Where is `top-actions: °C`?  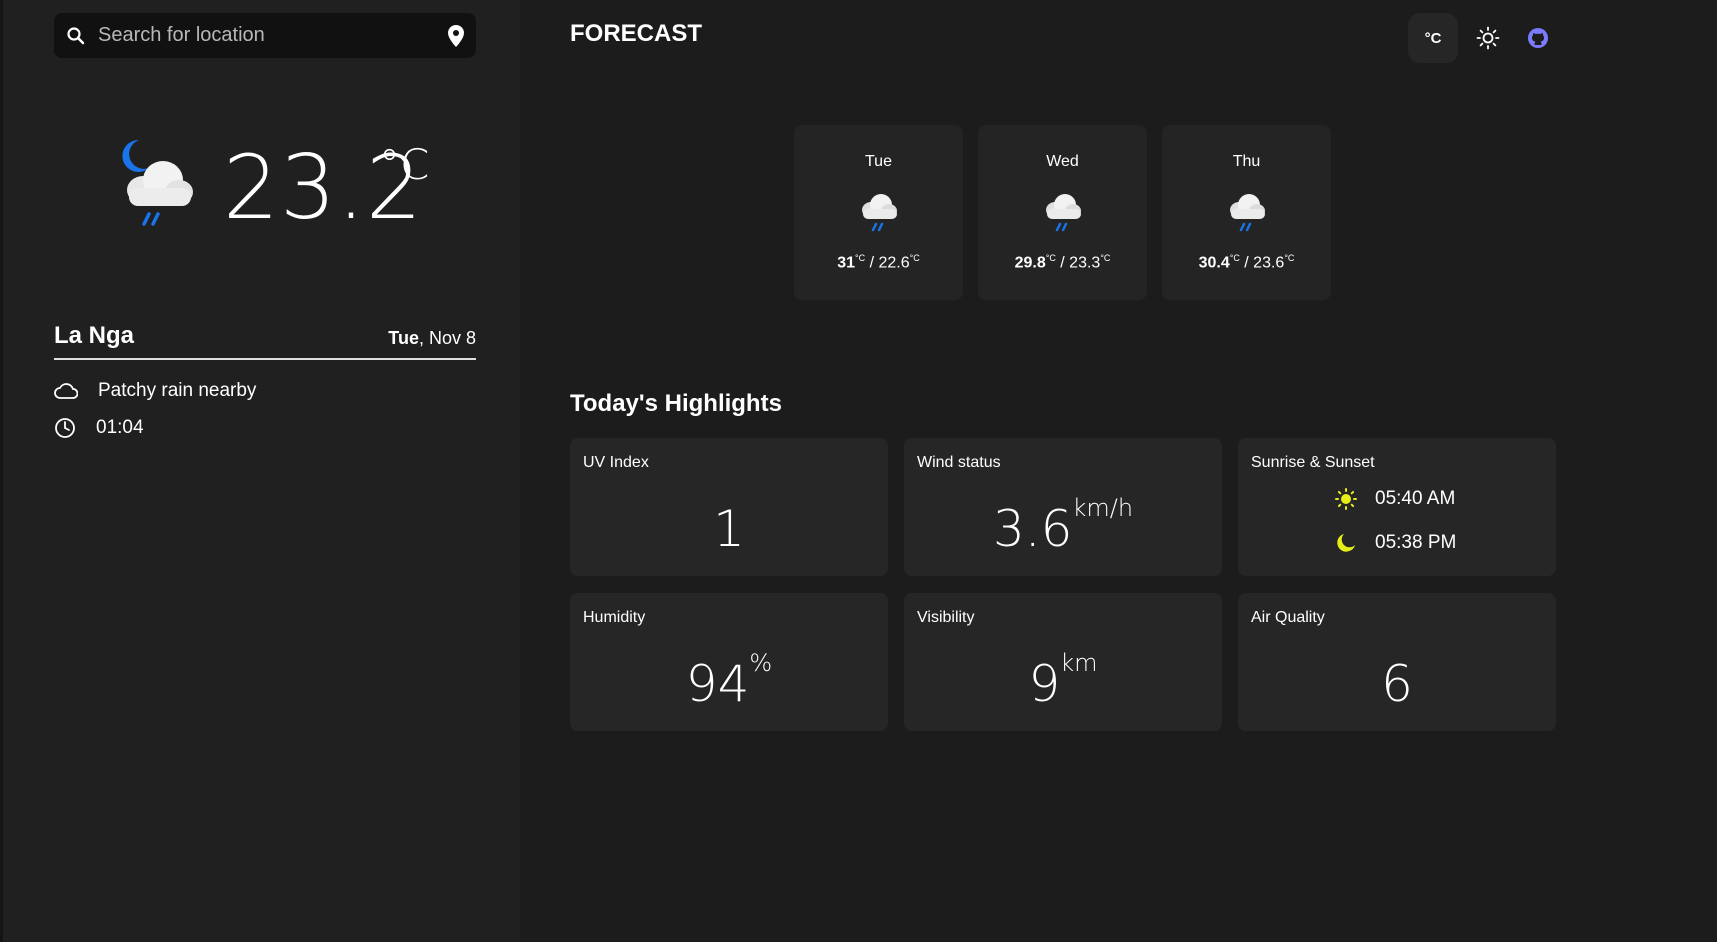 top-actions: °C is located at coordinates (1483, 38).